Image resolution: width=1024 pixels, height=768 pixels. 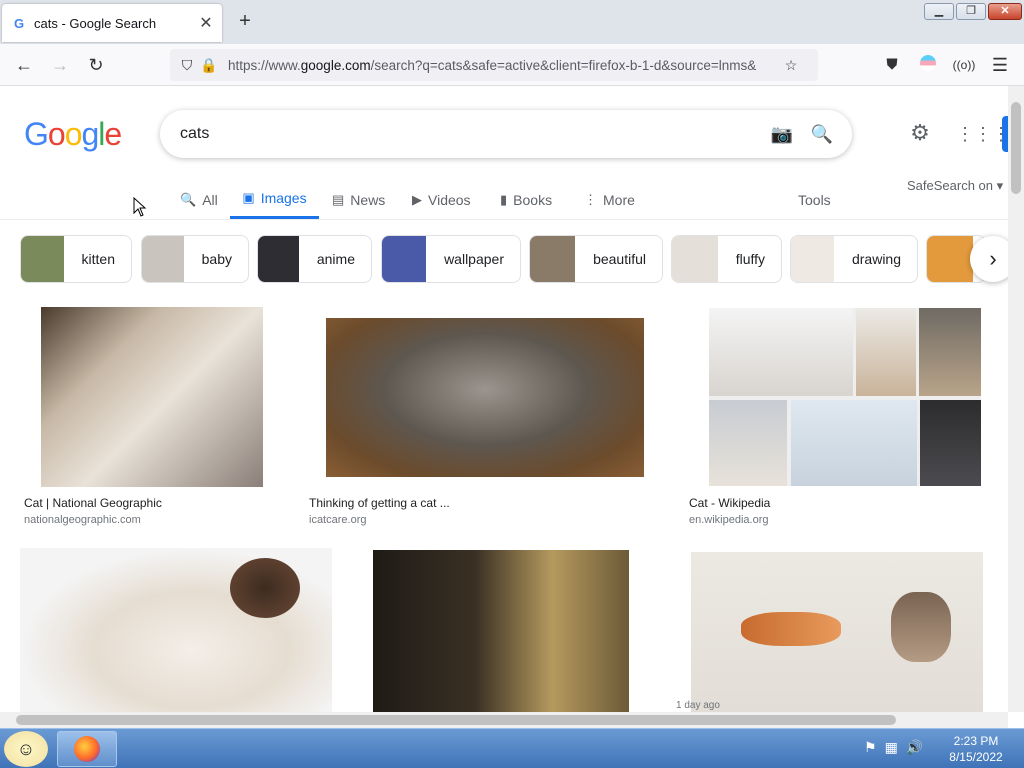 What do you see at coordinates (619, 199) in the screenshot?
I see `tab-label: More` at bounding box center [619, 199].